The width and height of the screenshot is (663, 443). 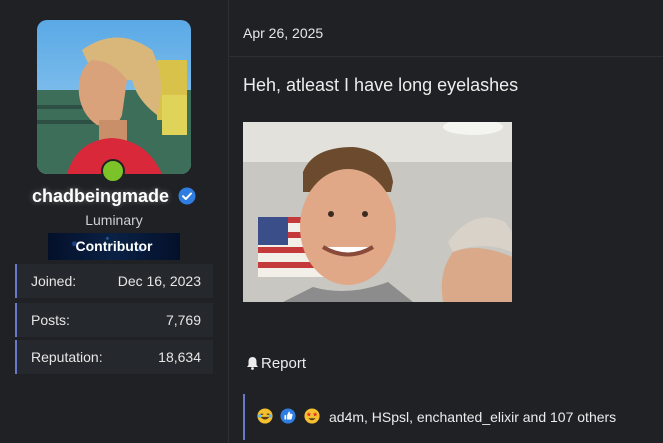 What do you see at coordinates (228, 221) in the screenshot?
I see `panel-divider` at bounding box center [228, 221].